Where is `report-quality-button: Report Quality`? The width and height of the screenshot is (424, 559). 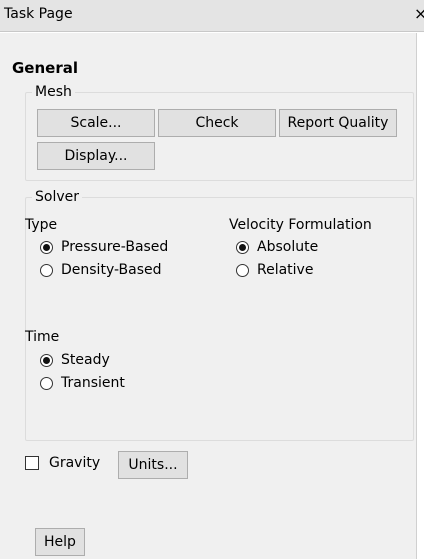
report-quality-button: Report Quality is located at coordinates (338, 123).